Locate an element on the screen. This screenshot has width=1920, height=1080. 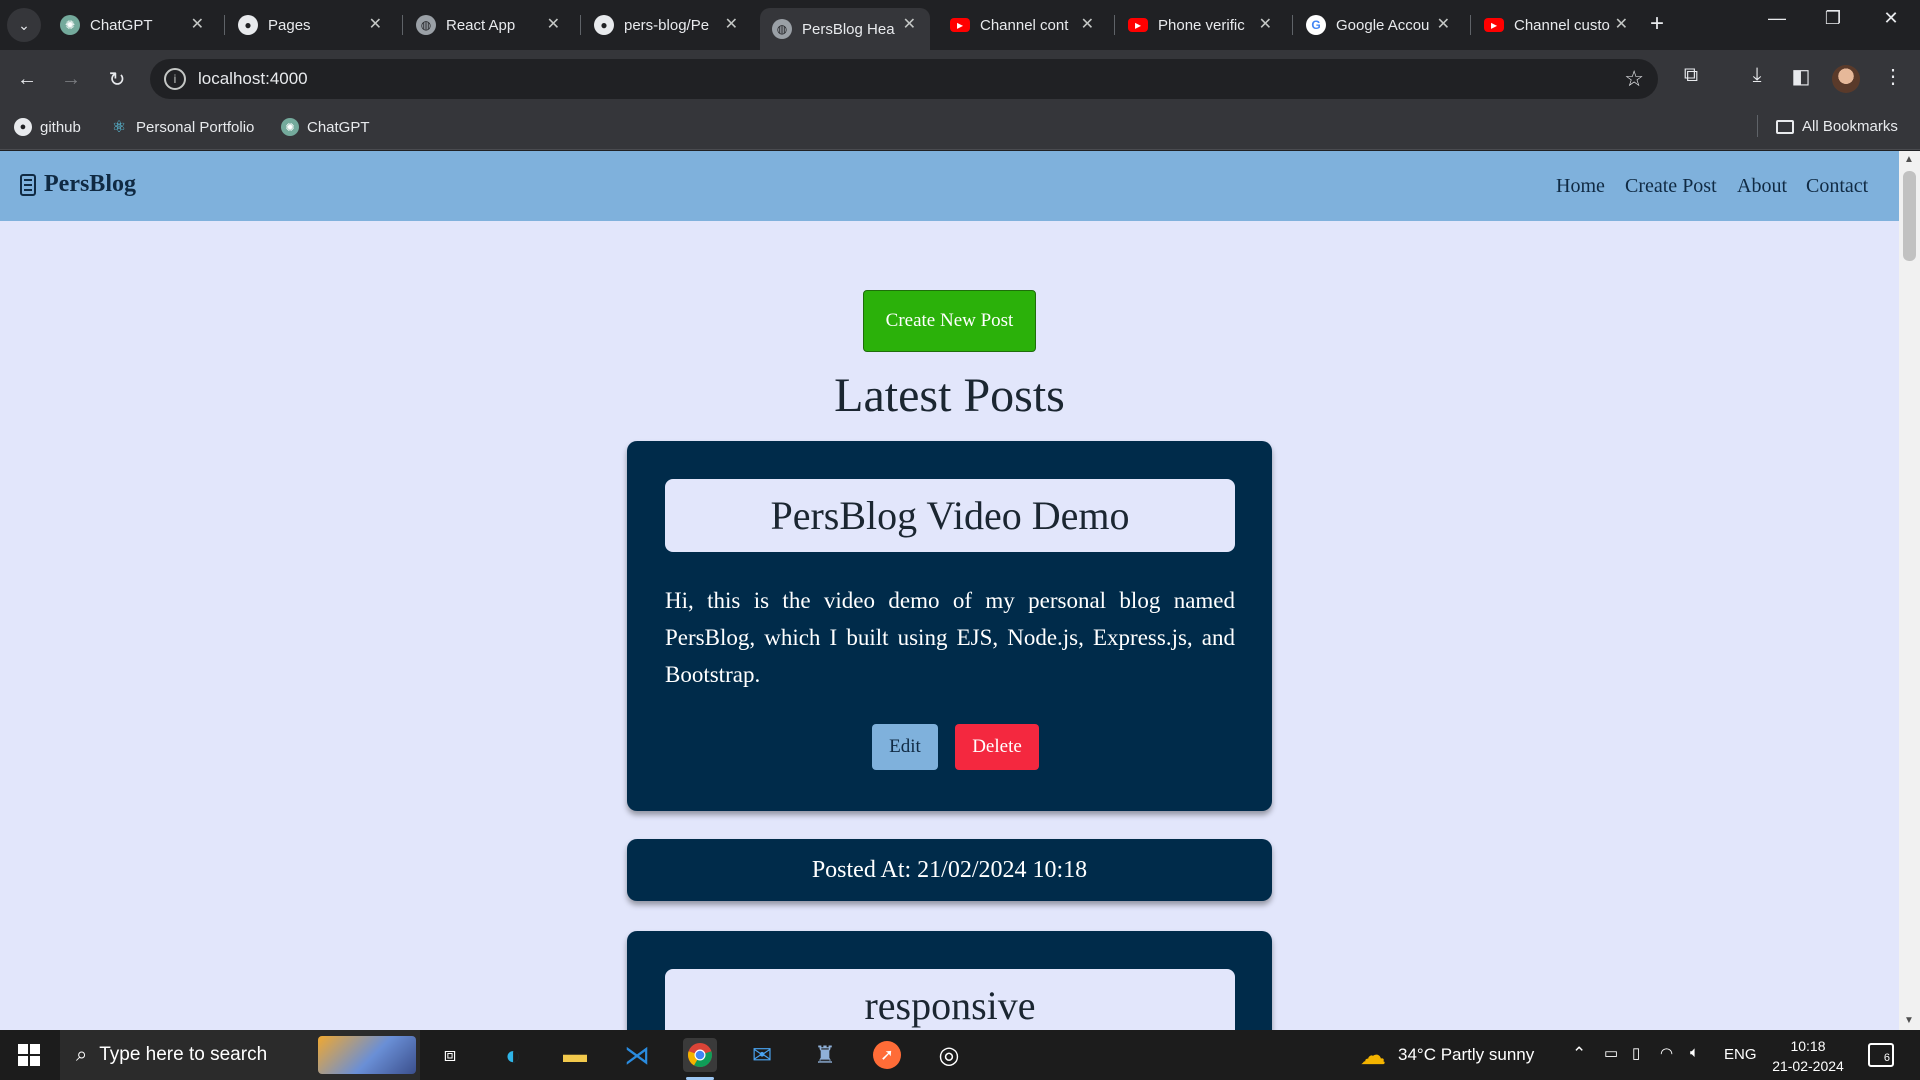
file-explorer-icon: ▬ is located at coordinates (575, 1055).